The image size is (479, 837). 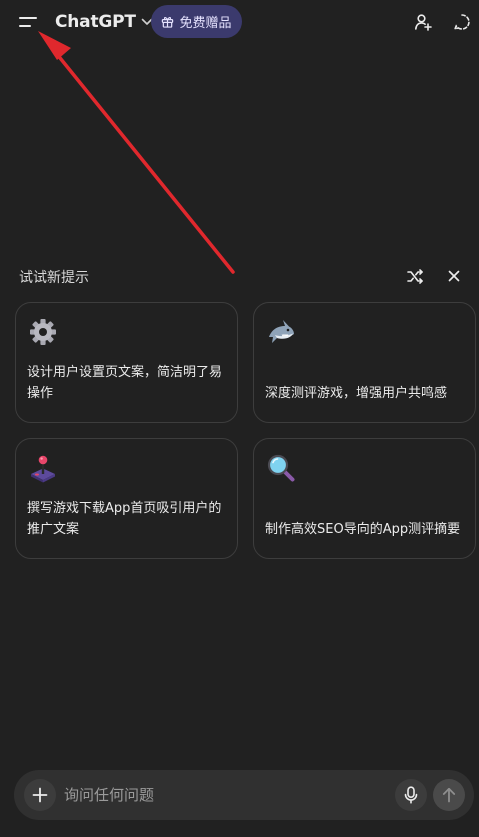 What do you see at coordinates (364, 362) in the screenshot?
I see `suggestion-card: 深度测评游戏，增强用户共鸣感` at bounding box center [364, 362].